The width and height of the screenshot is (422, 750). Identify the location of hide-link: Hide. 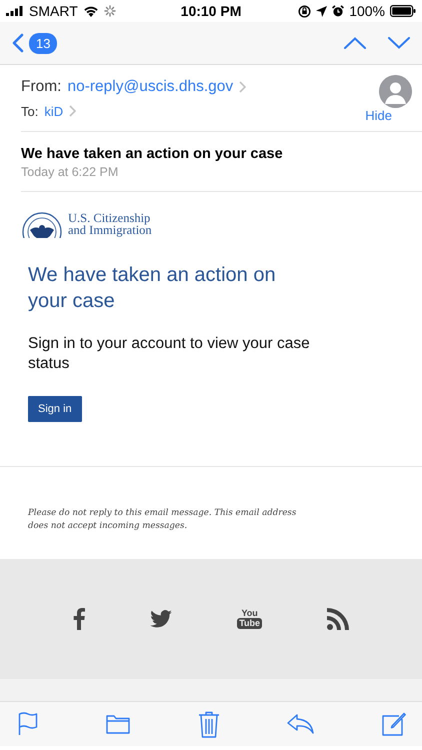
(378, 115).